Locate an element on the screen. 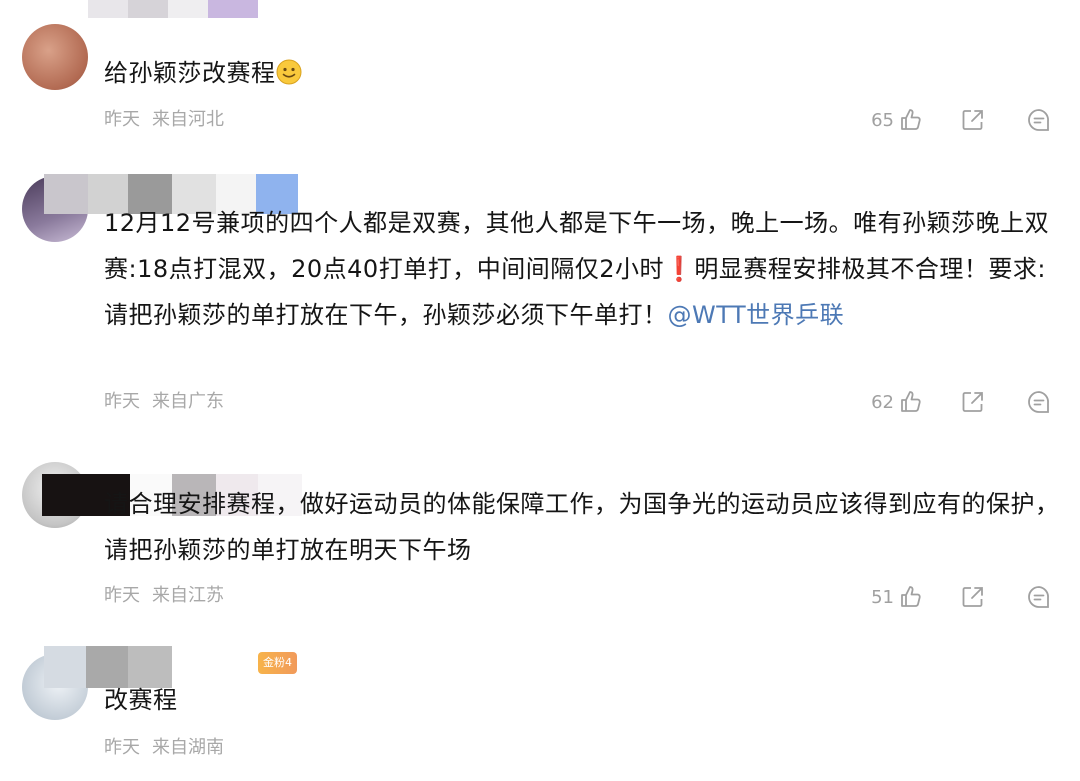 This screenshot has height=781, width=1080. username-blurred is located at coordinates (173, 9).